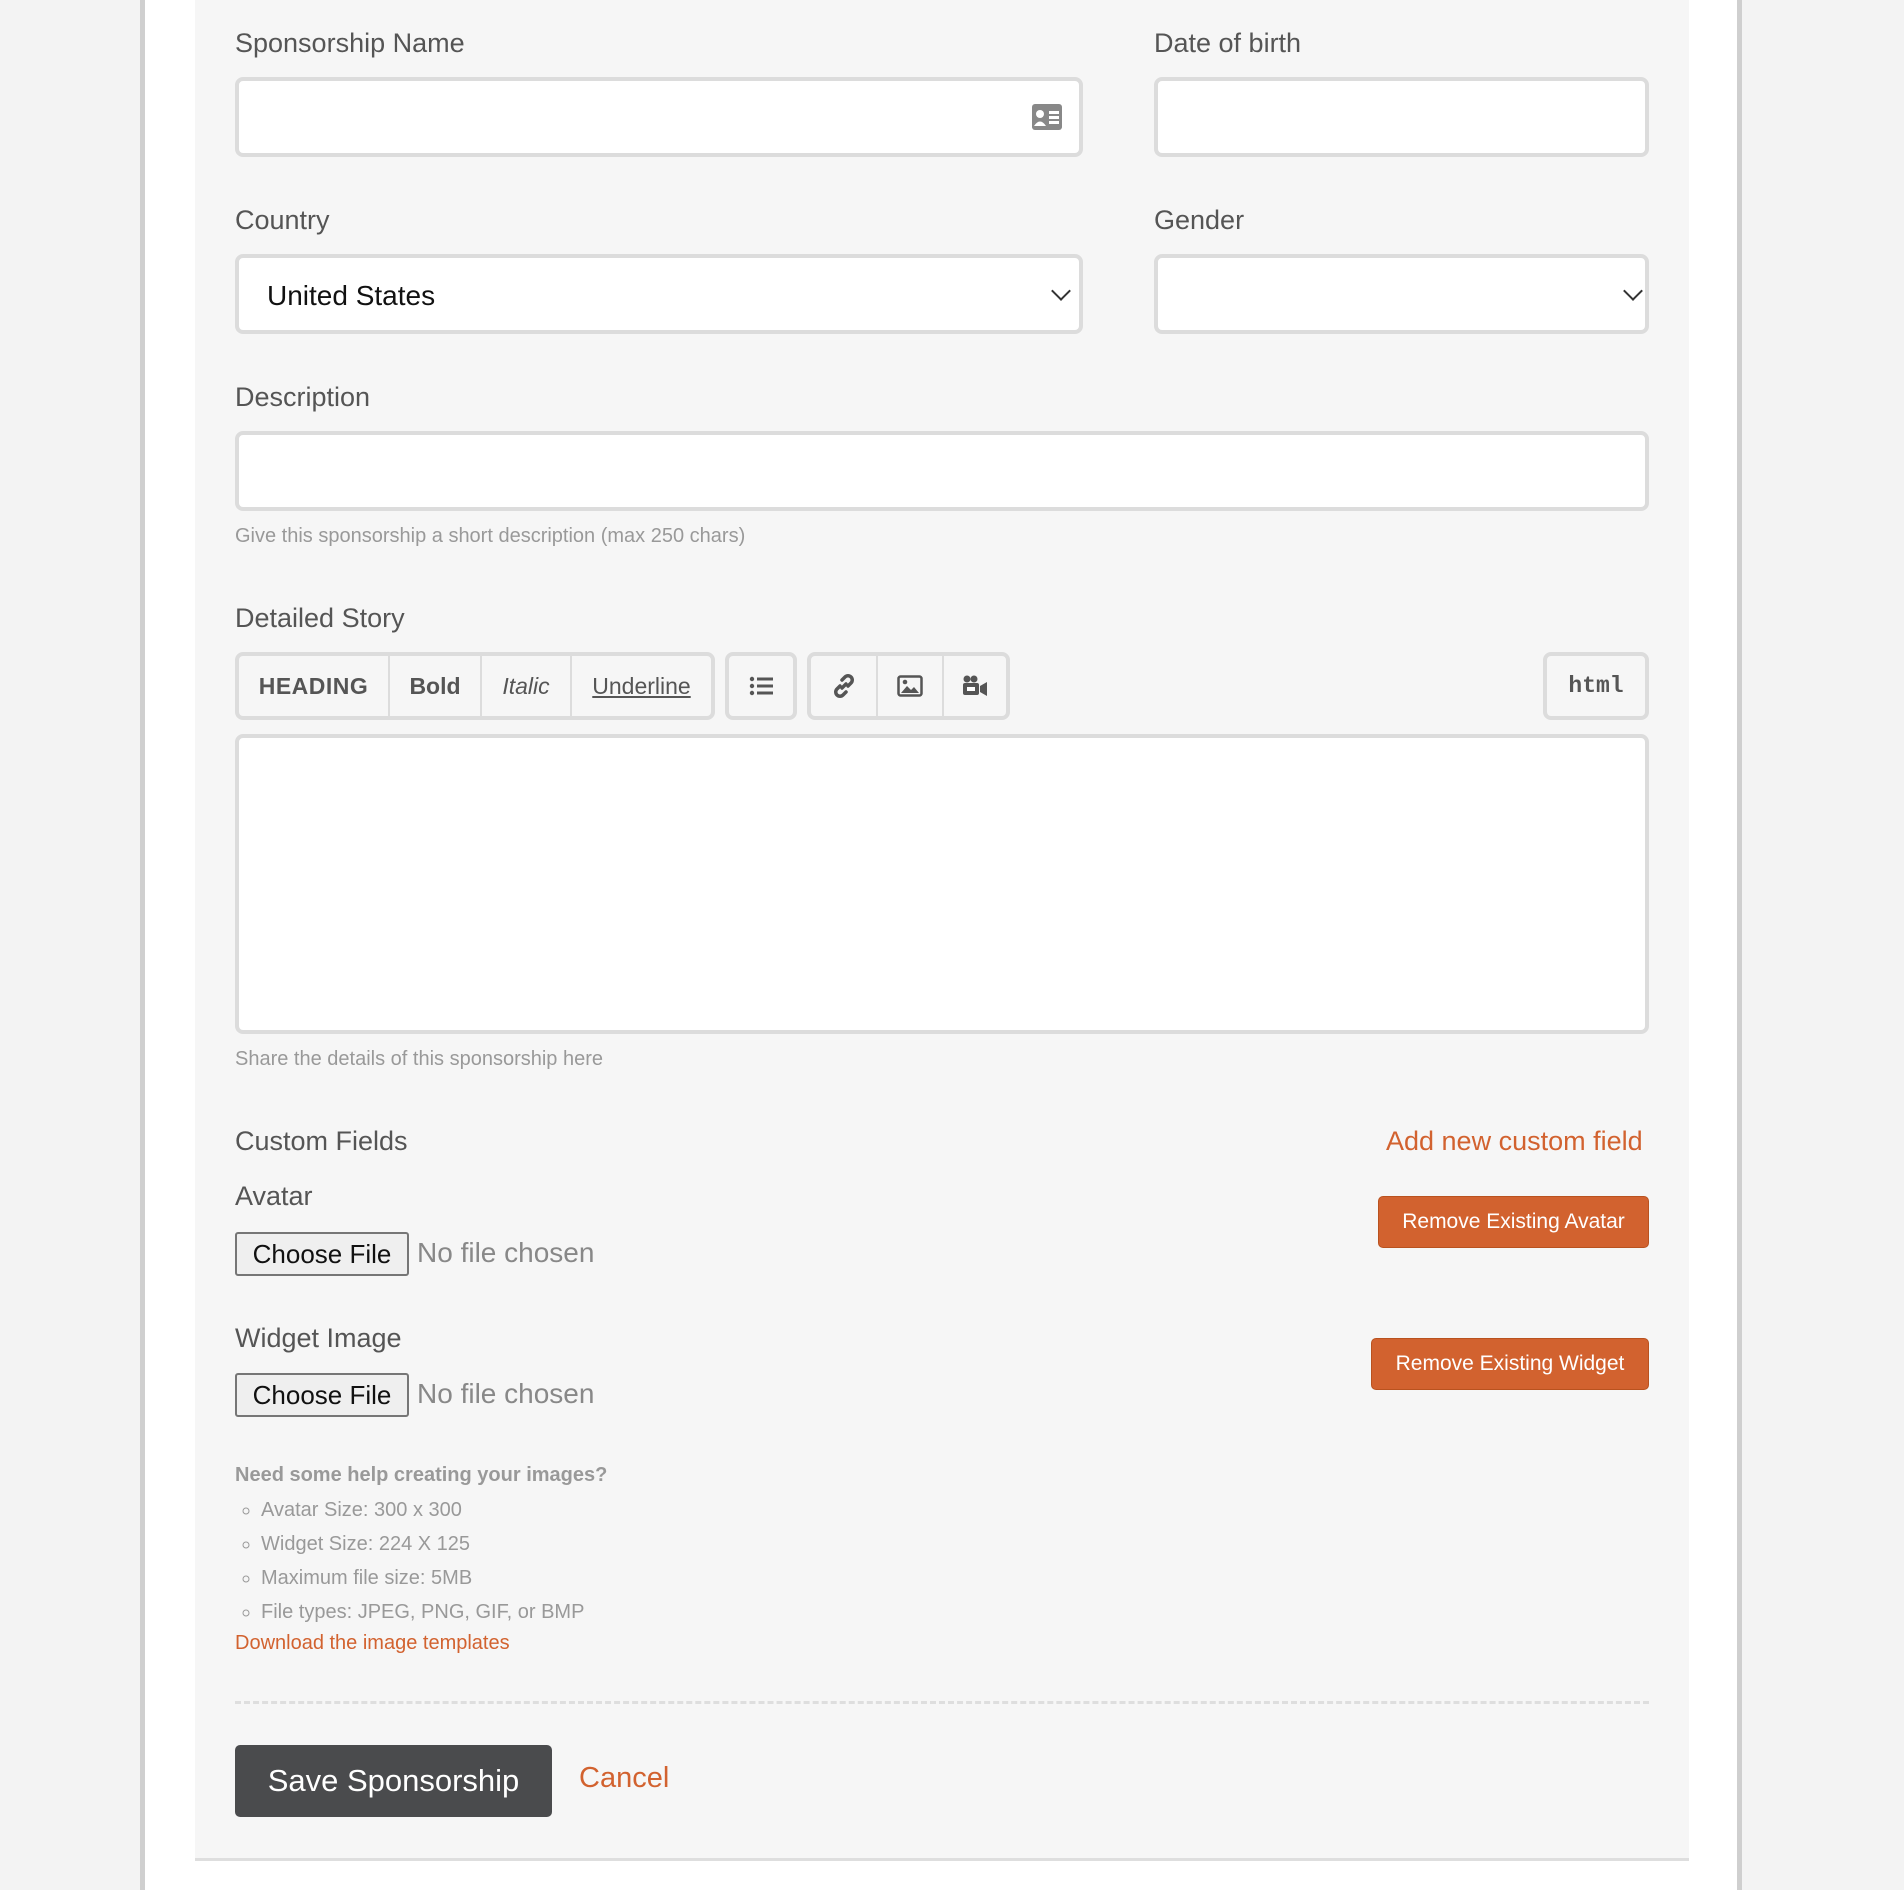 This screenshot has height=1890, width=1904. I want to click on html-toolbar: html, so click(1596, 686).